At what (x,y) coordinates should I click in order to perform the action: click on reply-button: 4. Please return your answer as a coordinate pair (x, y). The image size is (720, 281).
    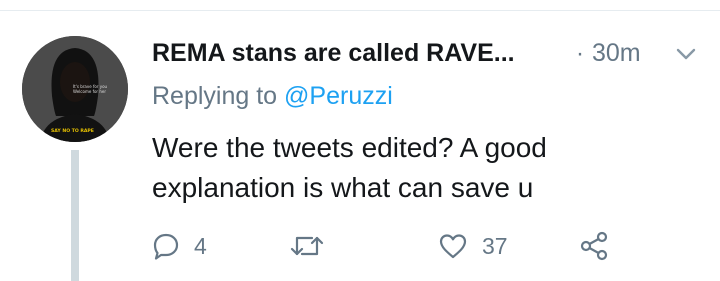
    Looking at the image, I should click on (179, 246).